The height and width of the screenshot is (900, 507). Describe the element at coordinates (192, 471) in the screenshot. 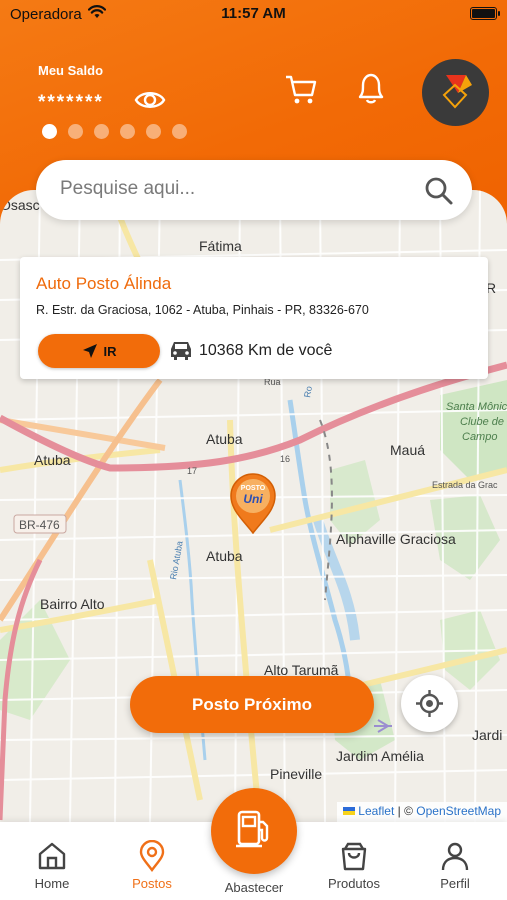

I see `map-label-road-17: 17` at that location.